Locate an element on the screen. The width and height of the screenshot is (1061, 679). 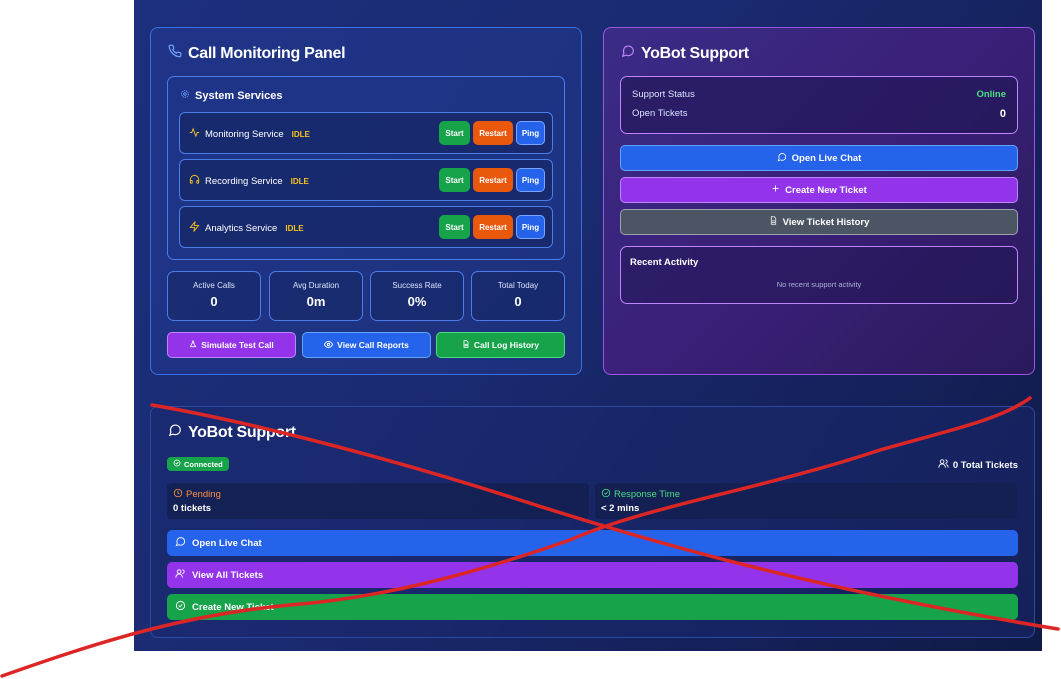
support-status-box: Support Status Online Open Tickets 0 is located at coordinates (819, 105).